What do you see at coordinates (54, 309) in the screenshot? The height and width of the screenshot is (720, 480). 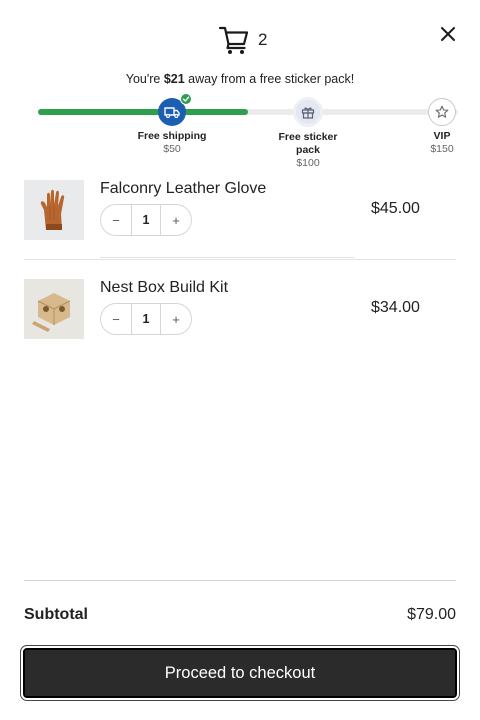 I see `product-image-nest-box-kit` at bounding box center [54, 309].